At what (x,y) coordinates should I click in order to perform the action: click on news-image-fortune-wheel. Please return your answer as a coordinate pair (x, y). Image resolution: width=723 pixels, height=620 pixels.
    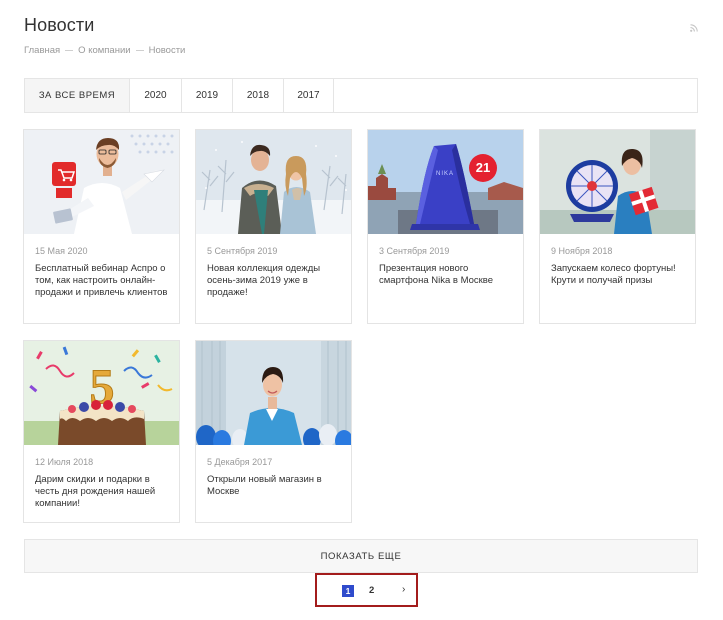
    Looking at the image, I should click on (617, 182).